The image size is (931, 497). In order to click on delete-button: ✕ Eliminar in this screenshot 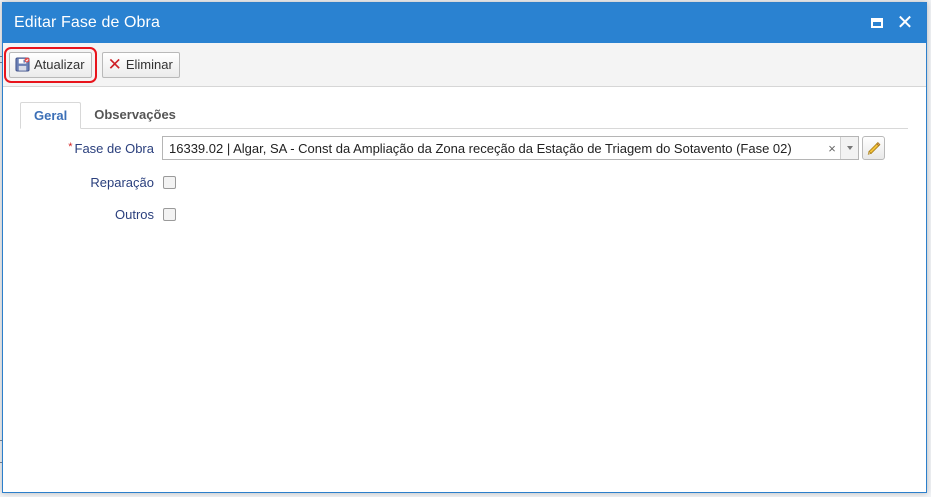, I will do `click(140, 64)`.